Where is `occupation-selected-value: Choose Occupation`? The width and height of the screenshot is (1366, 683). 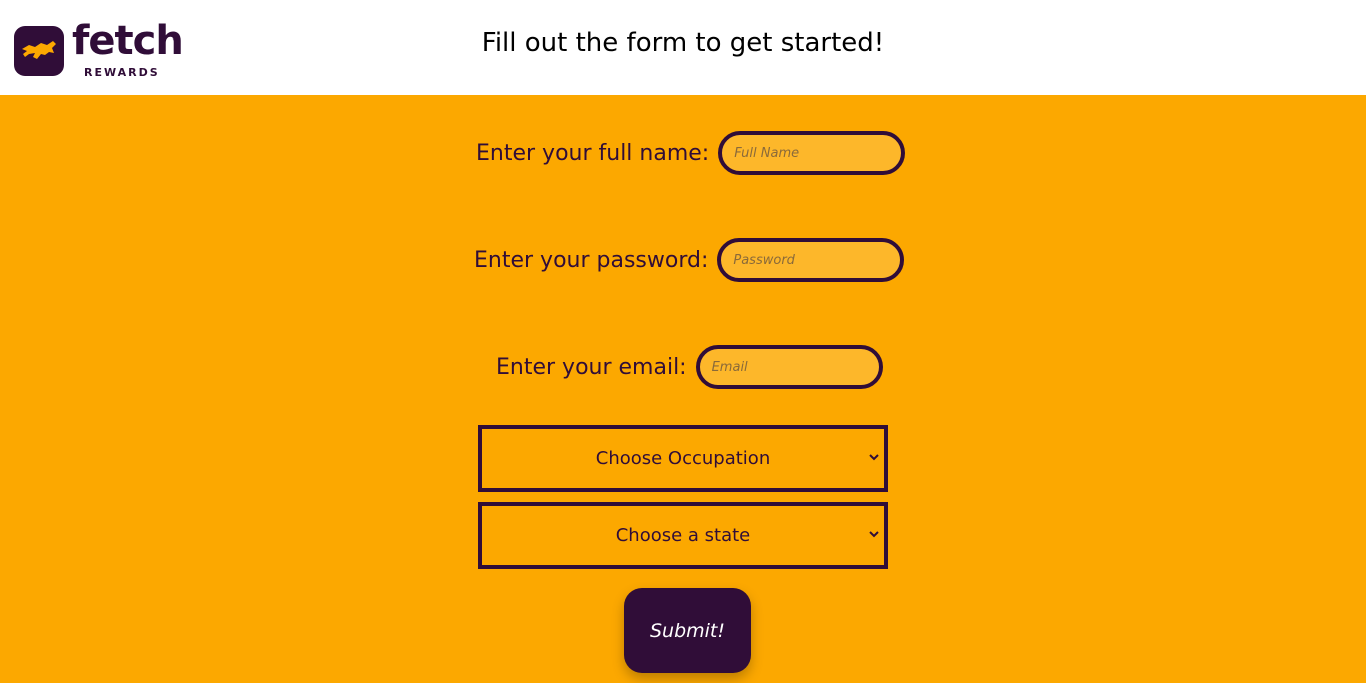 occupation-selected-value: Choose Occupation is located at coordinates (683, 458).